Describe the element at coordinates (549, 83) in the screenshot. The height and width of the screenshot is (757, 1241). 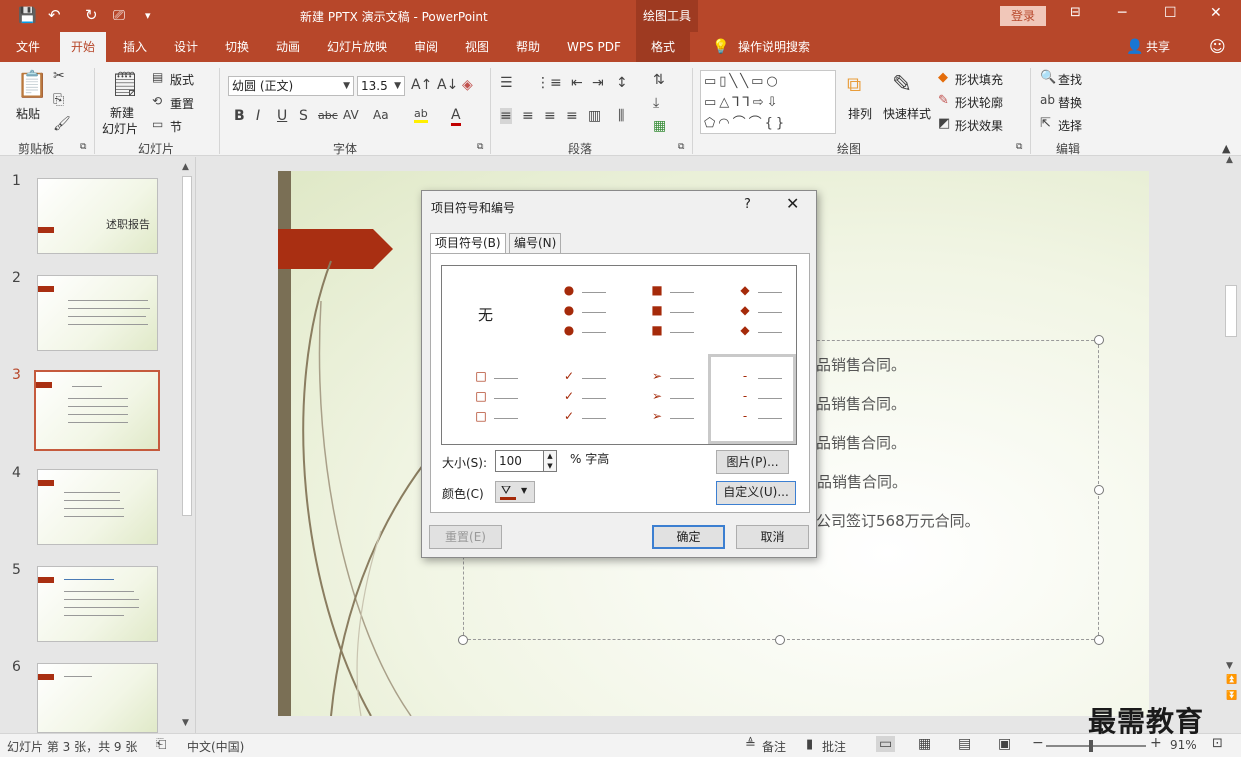
I see `numbering-icon: ⋮≡` at that location.